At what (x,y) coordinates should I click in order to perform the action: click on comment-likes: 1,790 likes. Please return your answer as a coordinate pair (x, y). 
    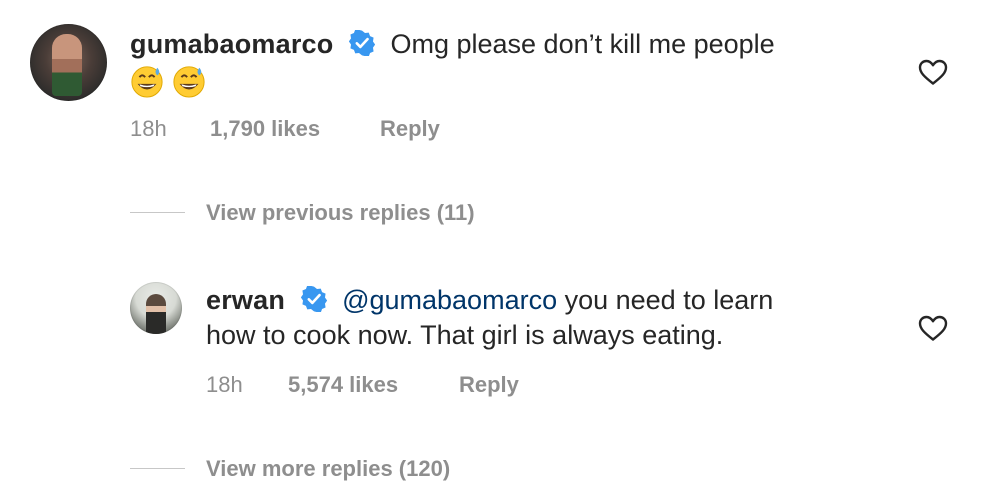
    Looking at the image, I should click on (295, 129).